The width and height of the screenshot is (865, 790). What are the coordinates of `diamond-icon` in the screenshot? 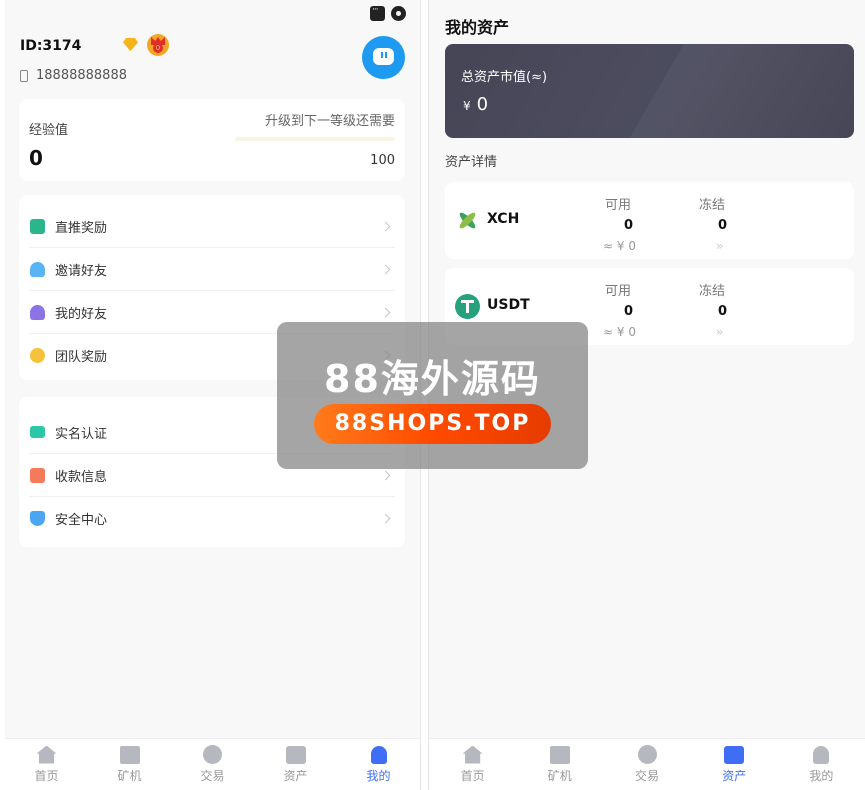 It's located at (130, 44).